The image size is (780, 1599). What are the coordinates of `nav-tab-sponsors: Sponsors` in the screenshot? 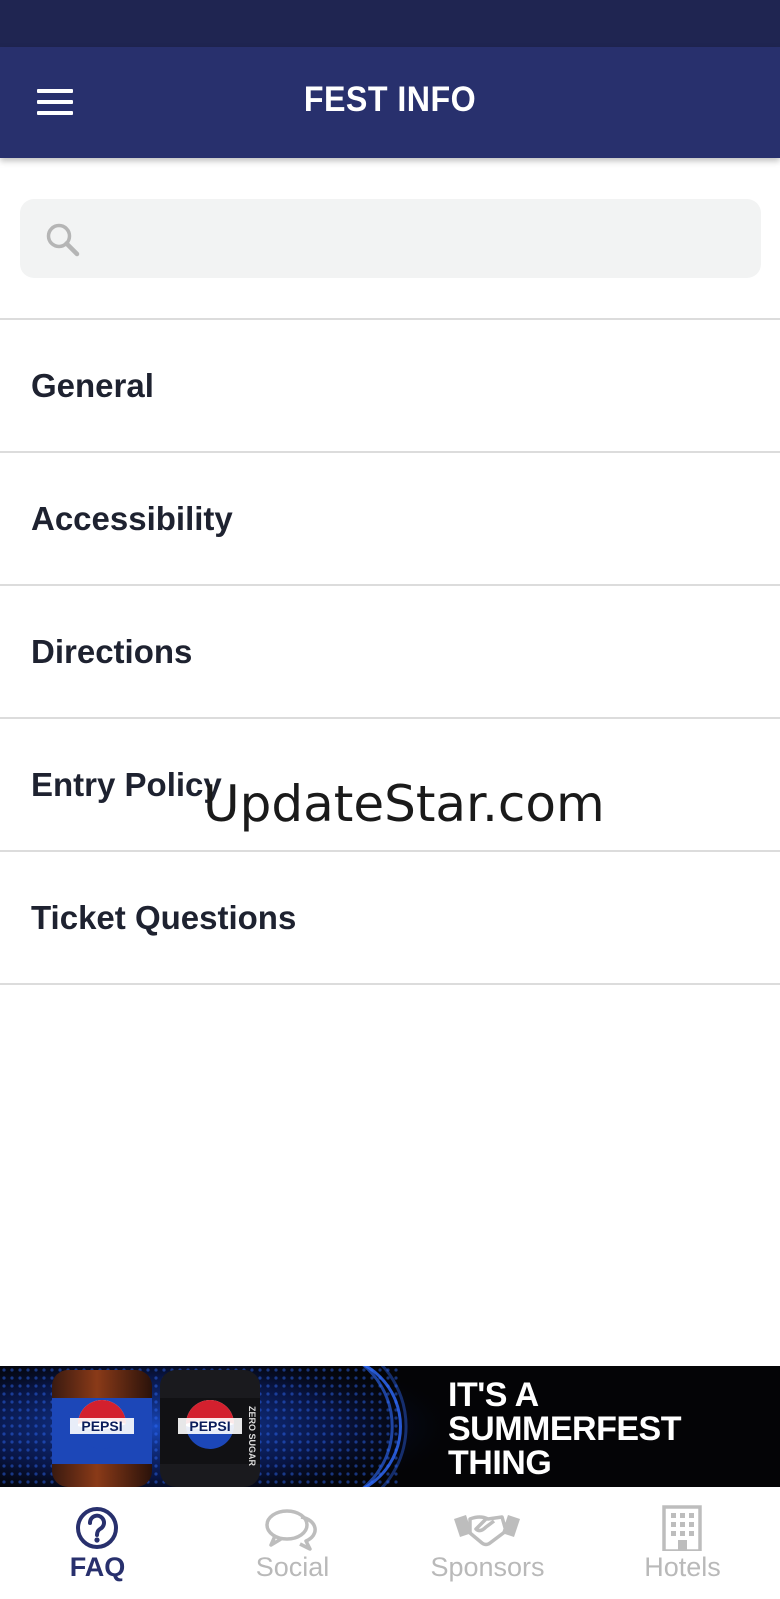 It's located at (487, 1543).